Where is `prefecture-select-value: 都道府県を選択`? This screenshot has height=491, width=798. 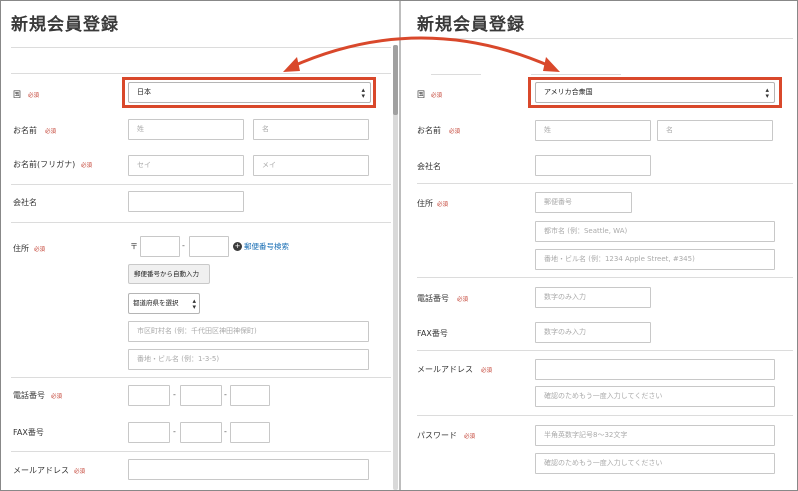 prefecture-select-value: 都道府県を選択 is located at coordinates (156, 303).